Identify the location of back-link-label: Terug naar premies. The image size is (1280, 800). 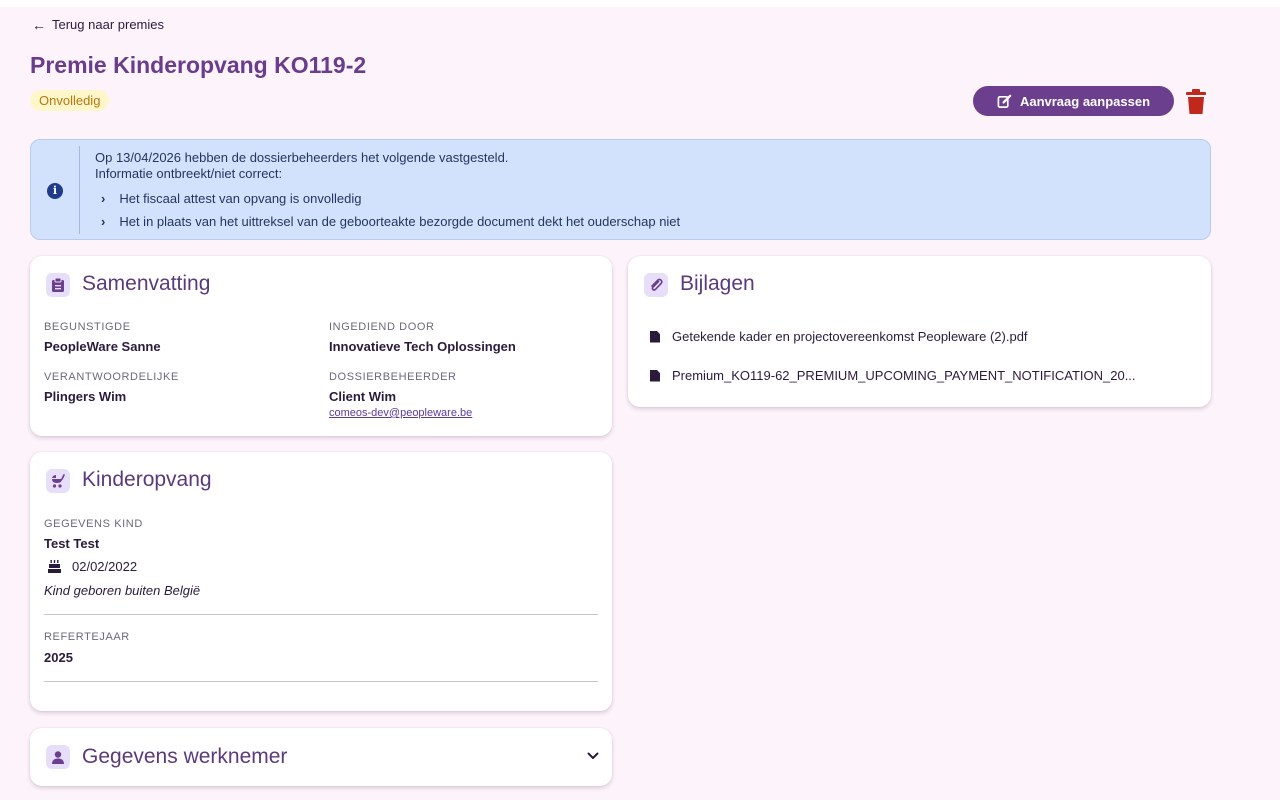
(108, 24).